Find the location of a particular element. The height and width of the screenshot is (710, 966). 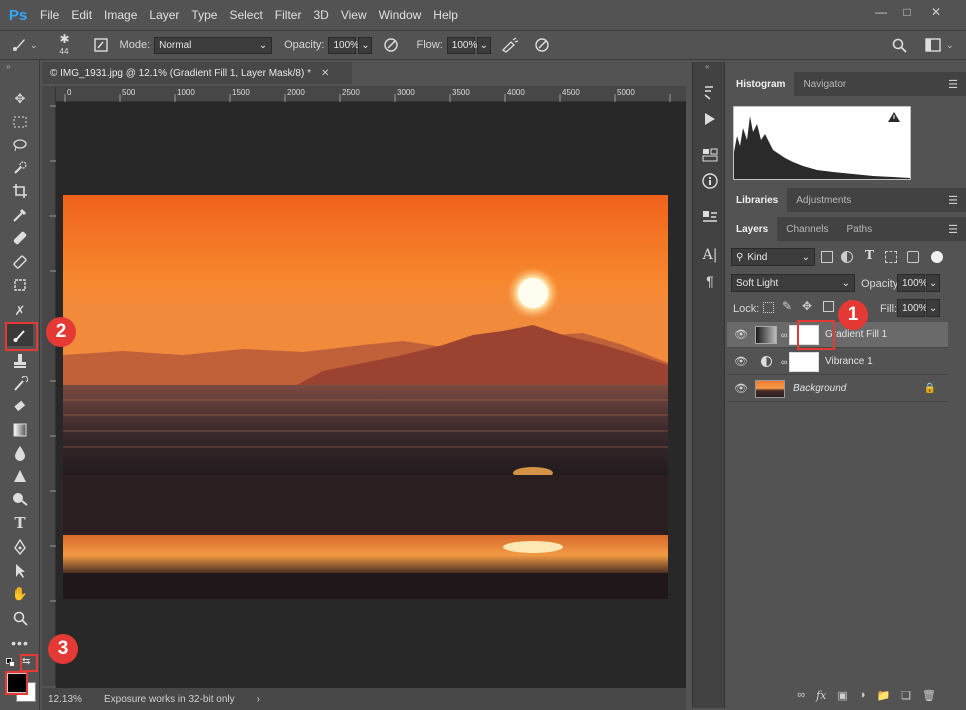

layer-filter-select: ⚲ Kind ⌄ is located at coordinates (773, 257).